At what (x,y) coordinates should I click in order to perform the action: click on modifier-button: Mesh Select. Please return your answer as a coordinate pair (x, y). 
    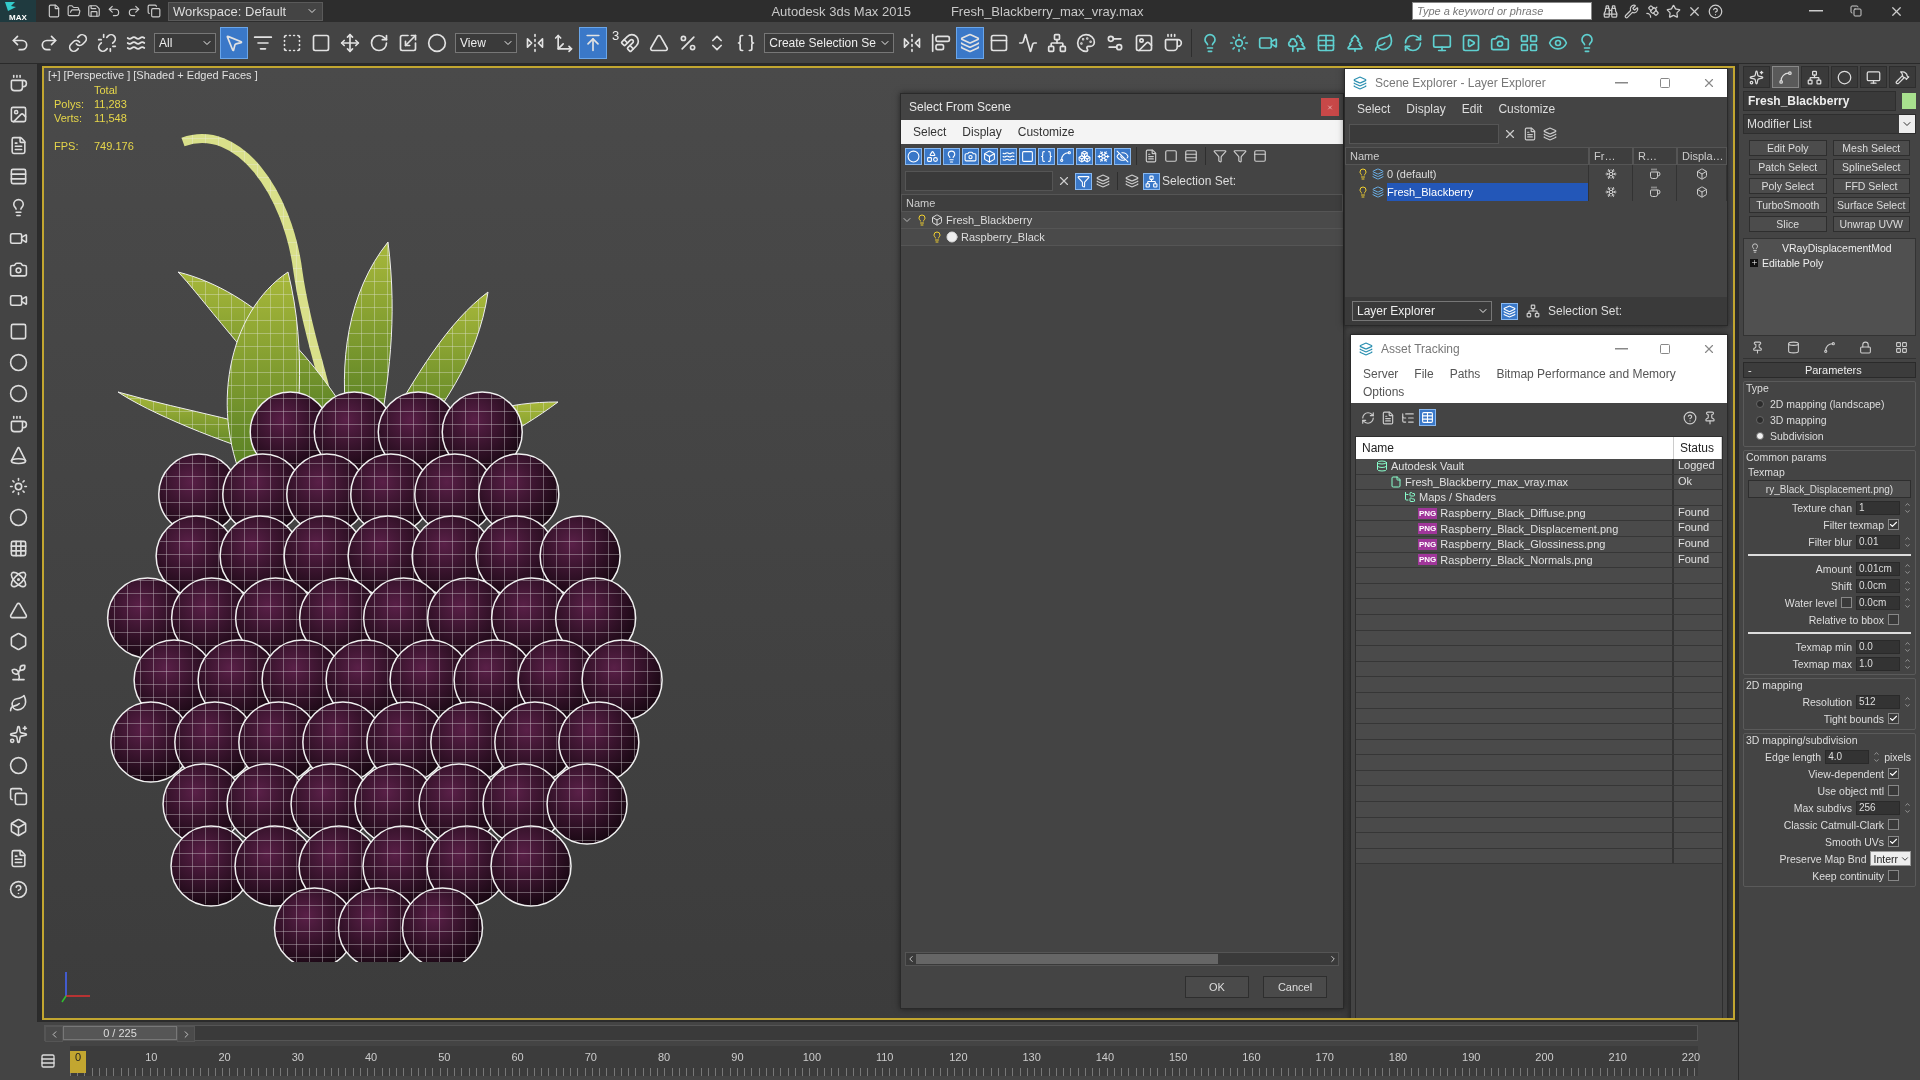
    Looking at the image, I should click on (1871, 148).